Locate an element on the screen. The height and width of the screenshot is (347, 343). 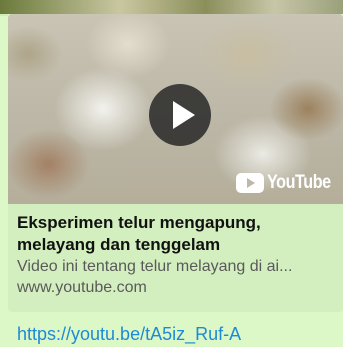
play-button is located at coordinates (180, 115).